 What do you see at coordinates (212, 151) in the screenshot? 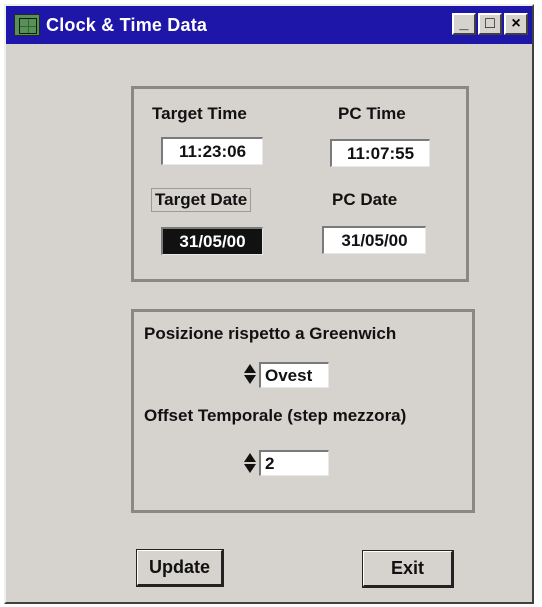
I see `target-time-field: 11:23:06` at bounding box center [212, 151].